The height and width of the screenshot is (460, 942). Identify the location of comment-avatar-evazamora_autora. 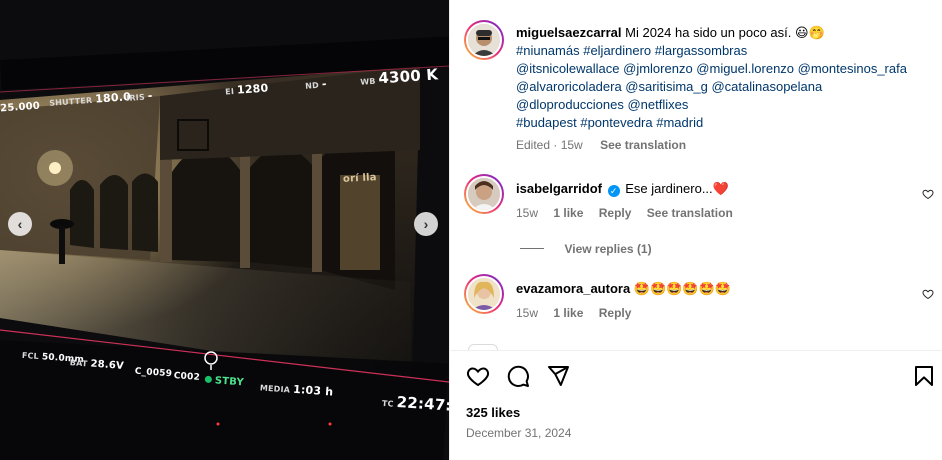
(484, 294).